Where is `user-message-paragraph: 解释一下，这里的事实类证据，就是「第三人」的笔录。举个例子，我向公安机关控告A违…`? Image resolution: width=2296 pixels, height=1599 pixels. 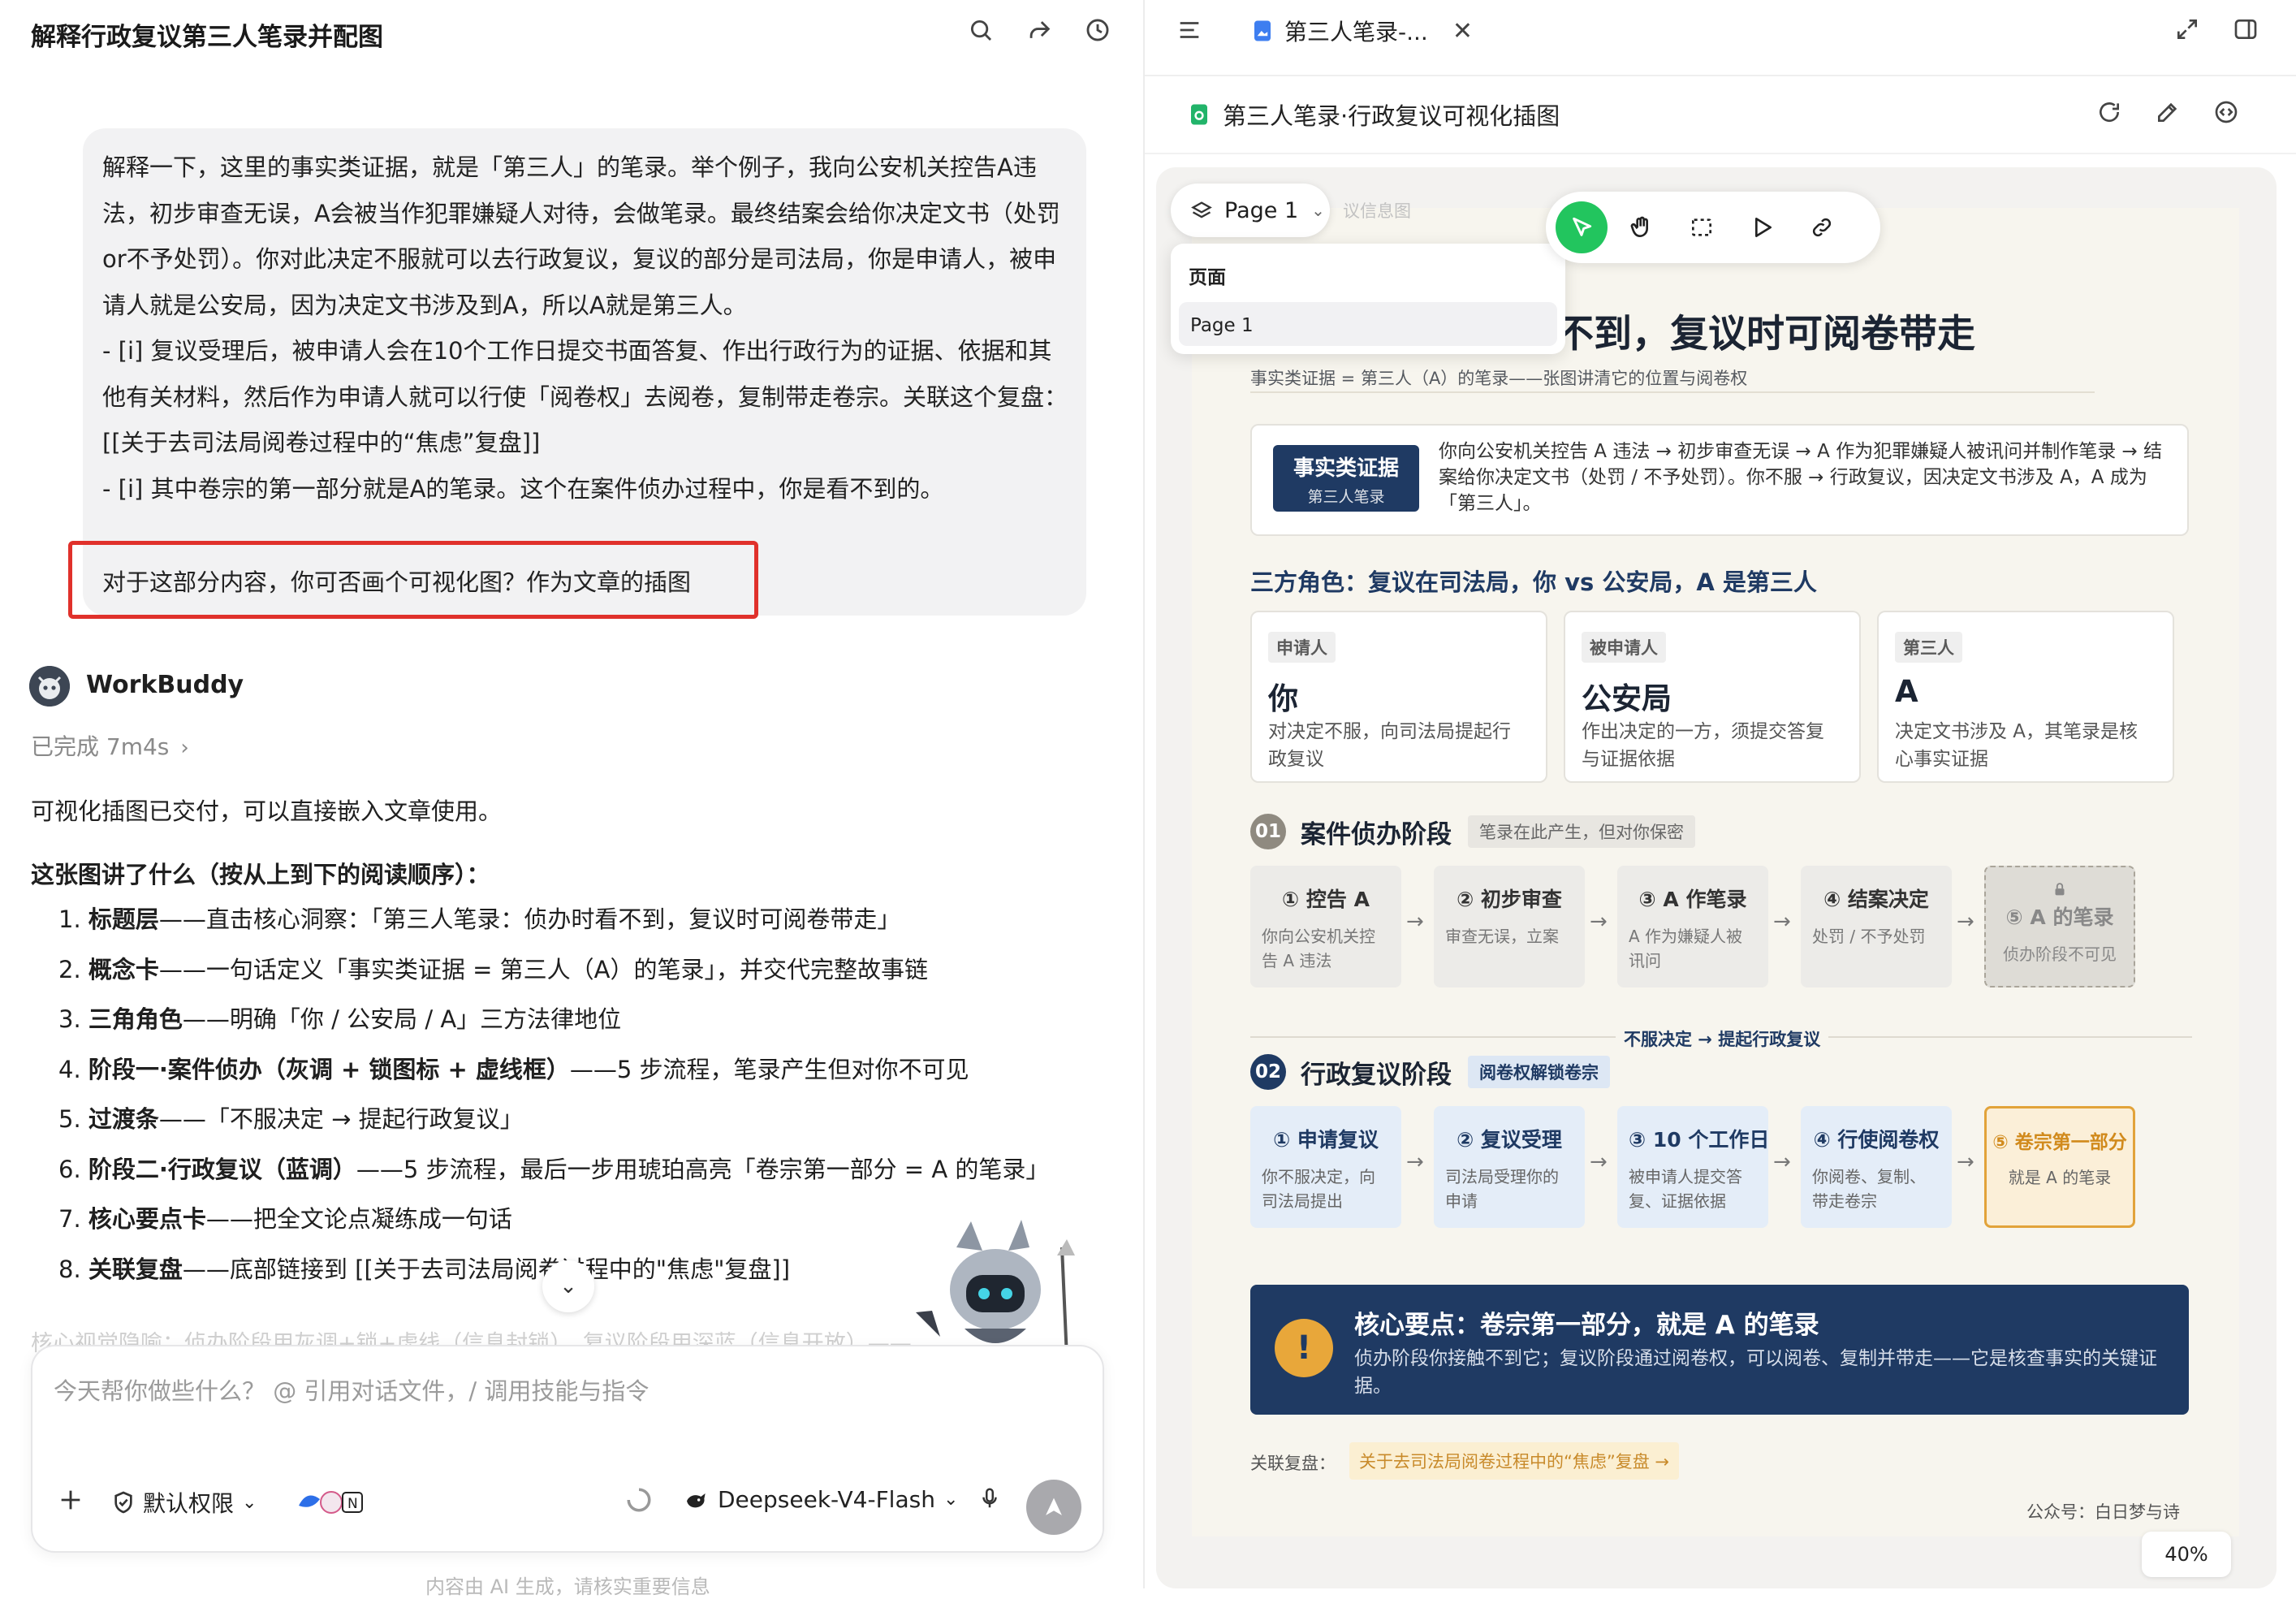 user-message-paragraph: 解释一下，这里的事实类证据，就是「第三人」的笔录。举个例子，我向公安机关控告A违… is located at coordinates (581, 236).